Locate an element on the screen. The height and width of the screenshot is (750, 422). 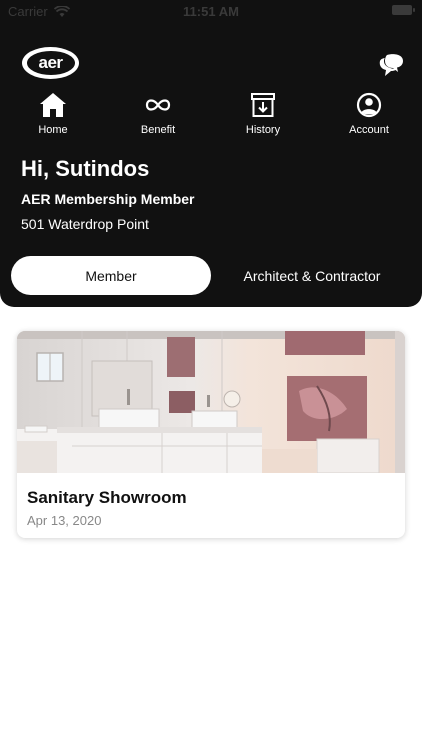
nav-home-label: Home is located at coordinates (53, 130).